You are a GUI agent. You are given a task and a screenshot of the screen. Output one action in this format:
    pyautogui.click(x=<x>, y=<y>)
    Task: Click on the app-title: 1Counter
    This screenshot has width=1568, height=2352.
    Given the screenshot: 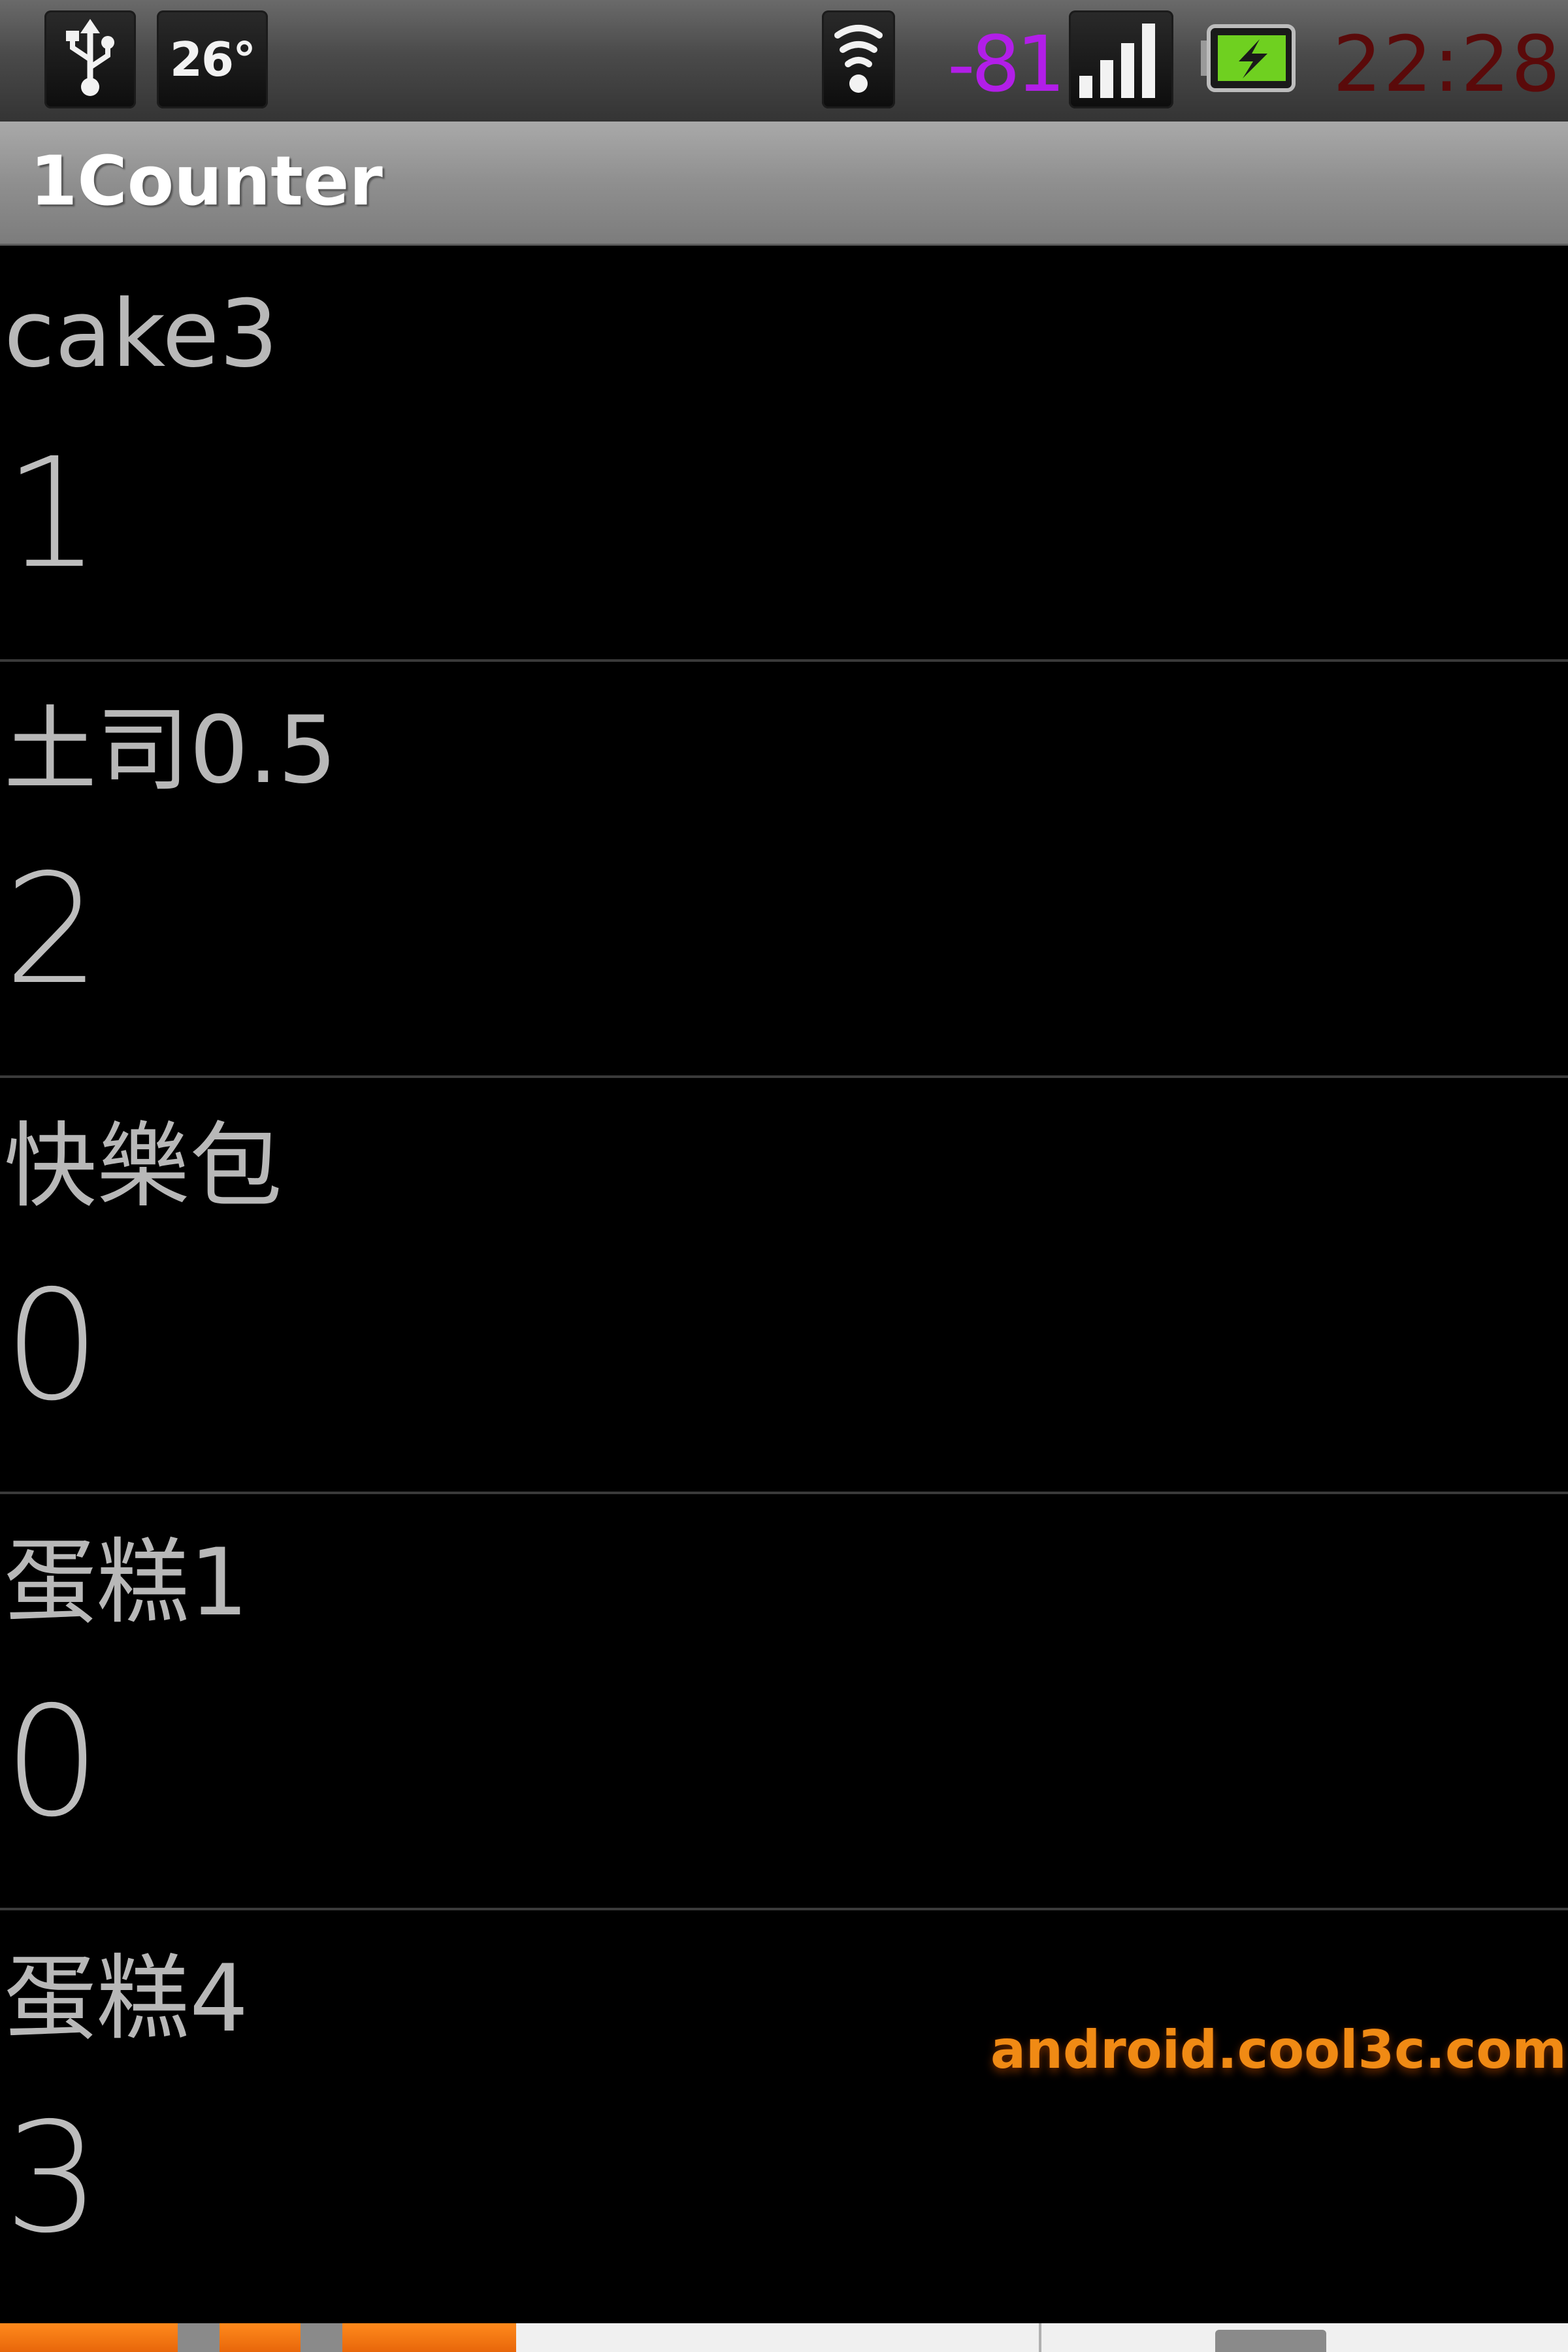 What is the action you would take?
    pyautogui.click(x=206, y=181)
    